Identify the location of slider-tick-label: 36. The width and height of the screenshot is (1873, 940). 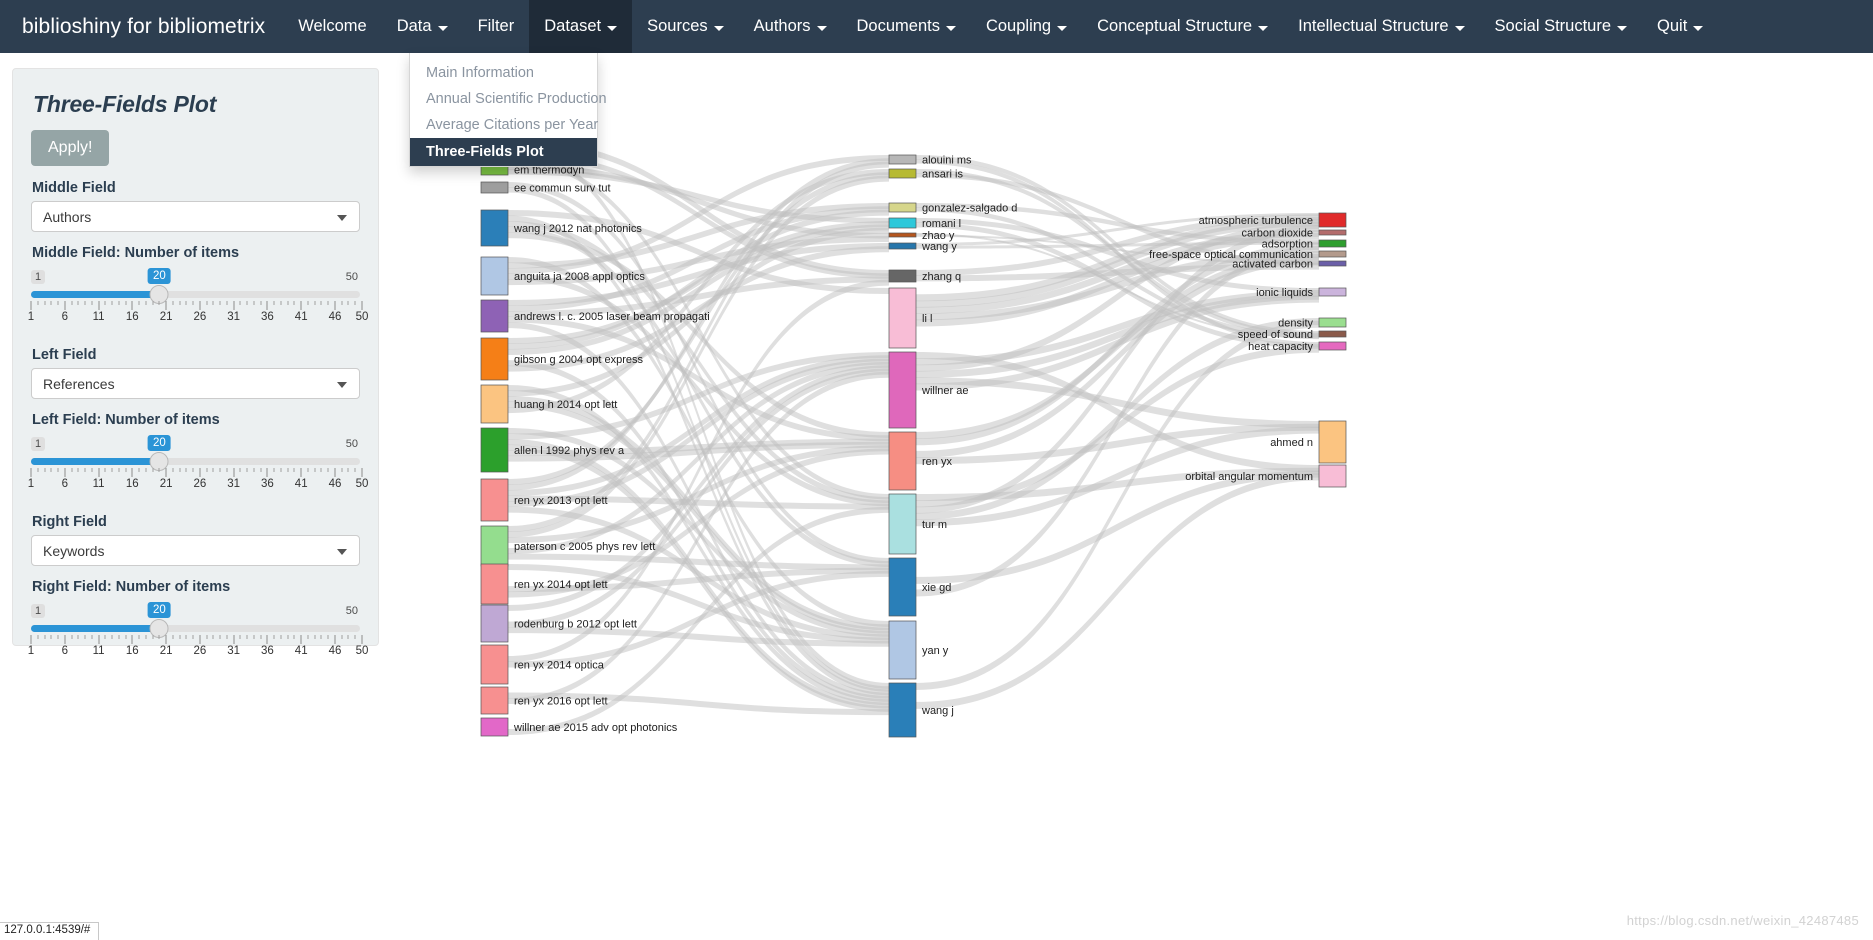
(267, 484).